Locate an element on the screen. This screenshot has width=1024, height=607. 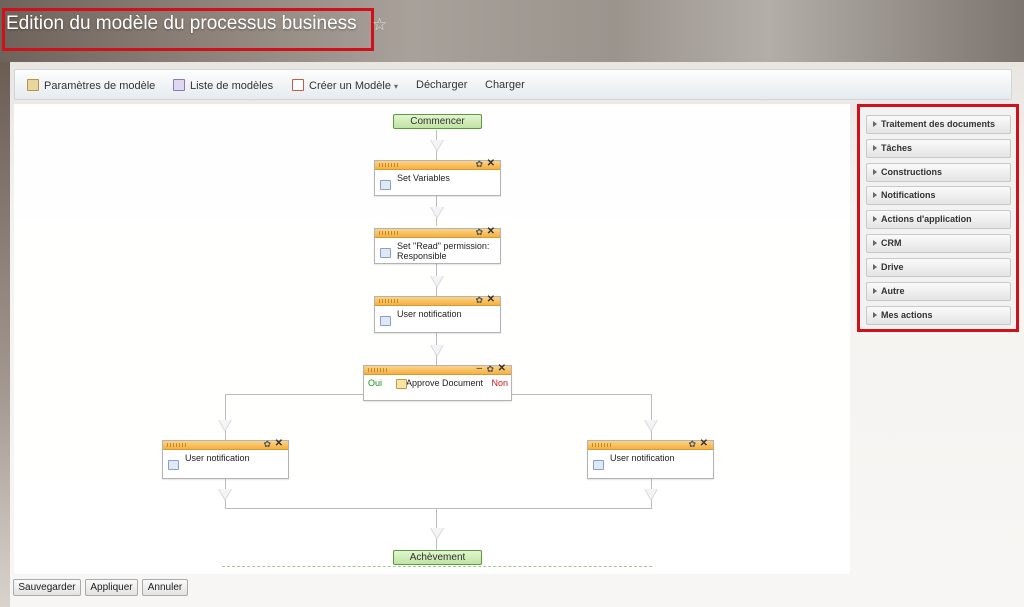
toolbar-model-list: Liste de modèles is located at coordinates (223, 85).